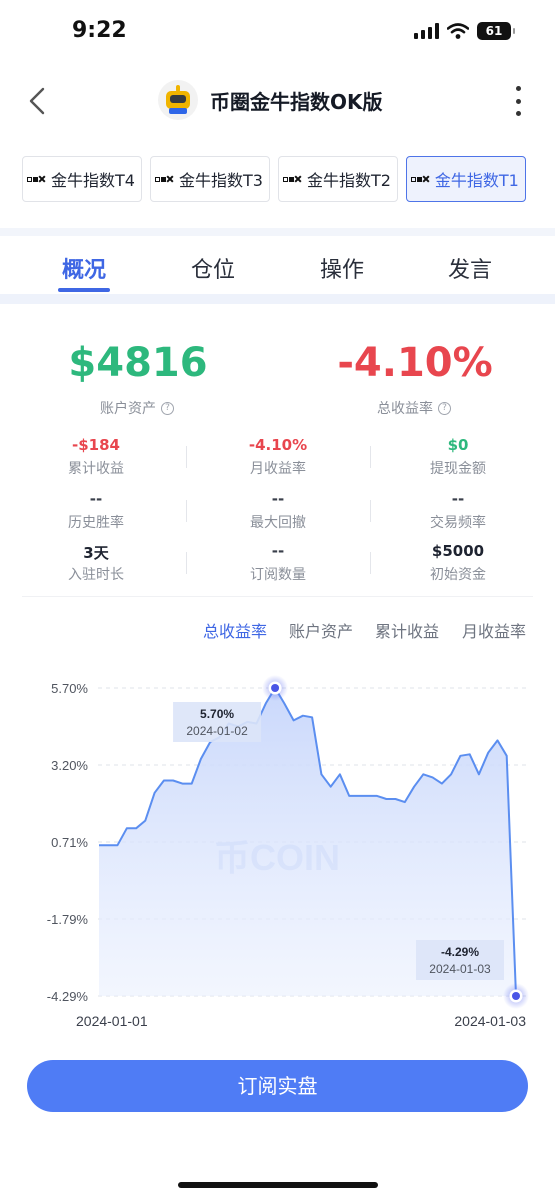  I want to click on chevron-left-icon, so click(39, 101).